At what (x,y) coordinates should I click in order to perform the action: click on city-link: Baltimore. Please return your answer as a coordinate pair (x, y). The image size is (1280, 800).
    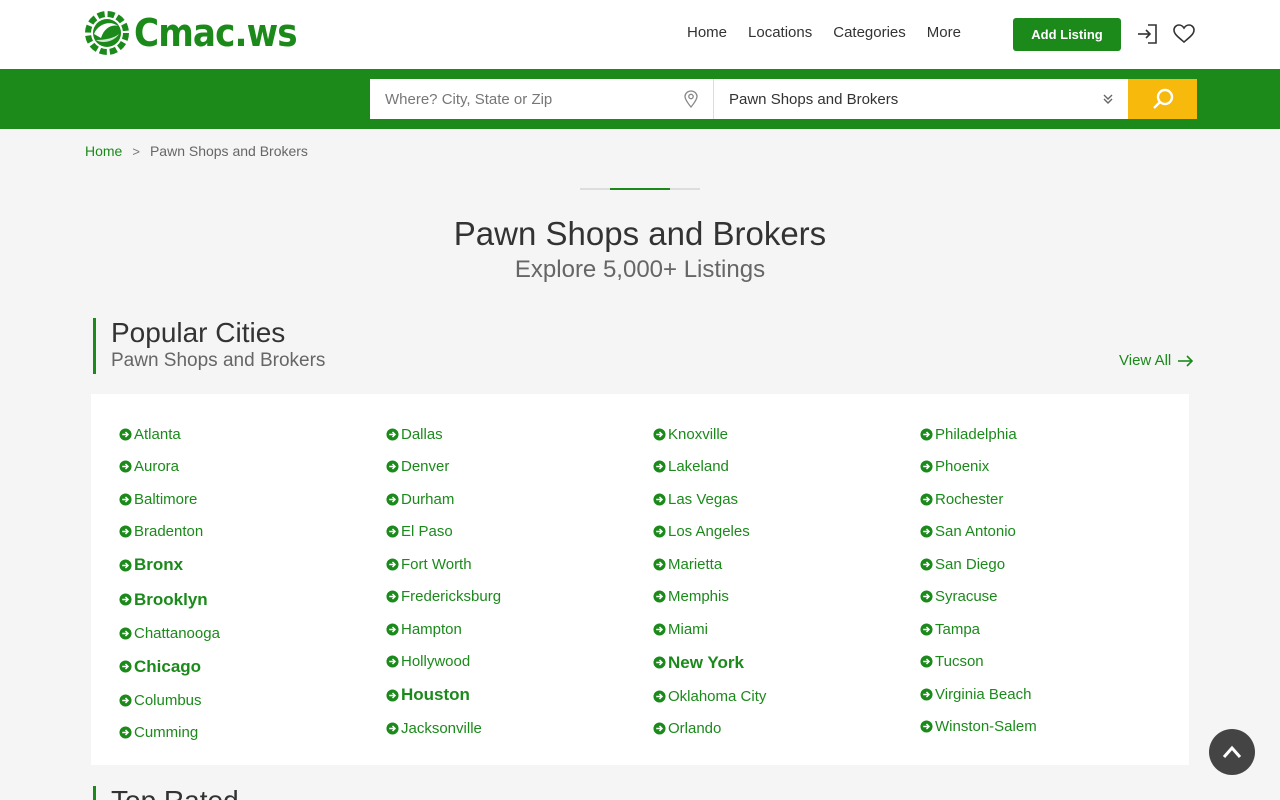
    Looking at the image, I should click on (169, 499).